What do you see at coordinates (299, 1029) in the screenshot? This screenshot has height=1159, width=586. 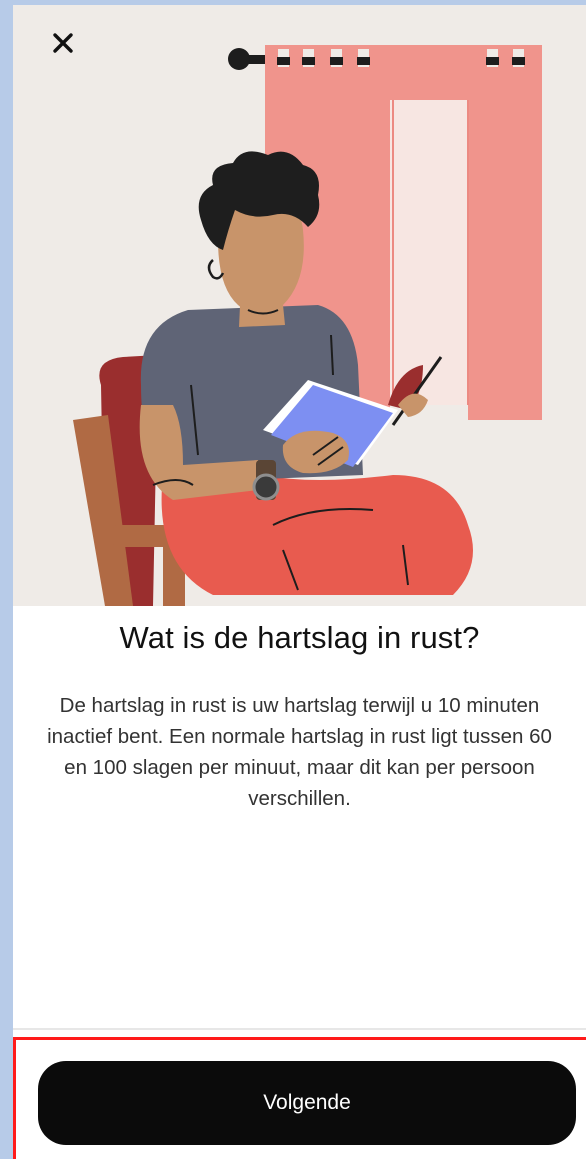 I see `footer-divider` at bounding box center [299, 1029].